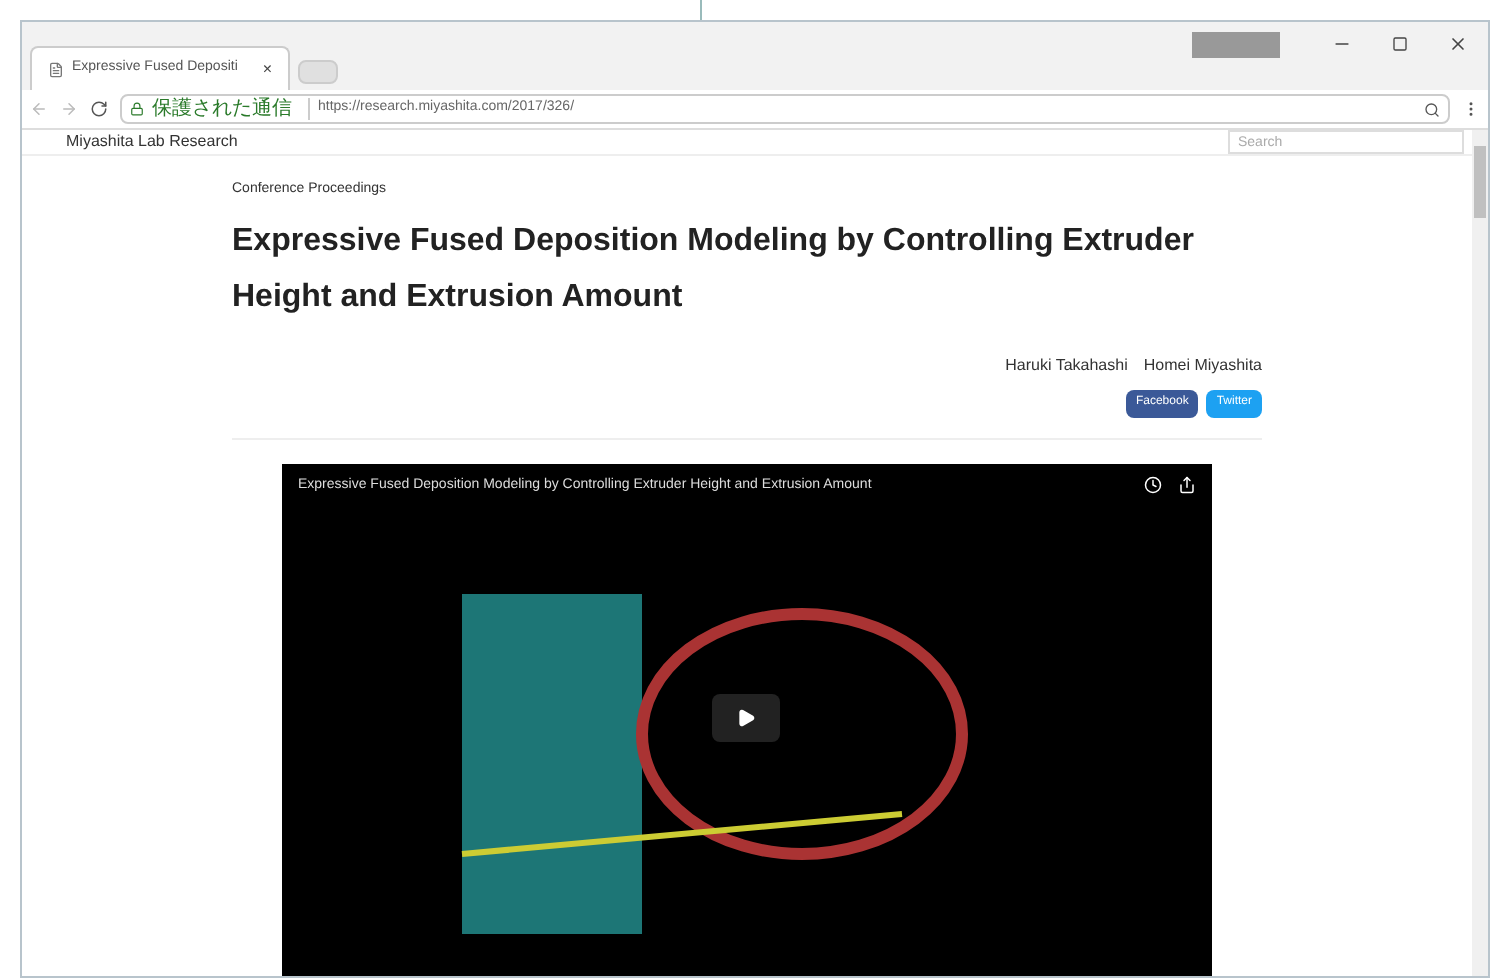 The width and height of the screenshot is (1490, 978). Describe the element at coordinates (1400, 44) in the screenshot. I see `maximize-icon` at that location.